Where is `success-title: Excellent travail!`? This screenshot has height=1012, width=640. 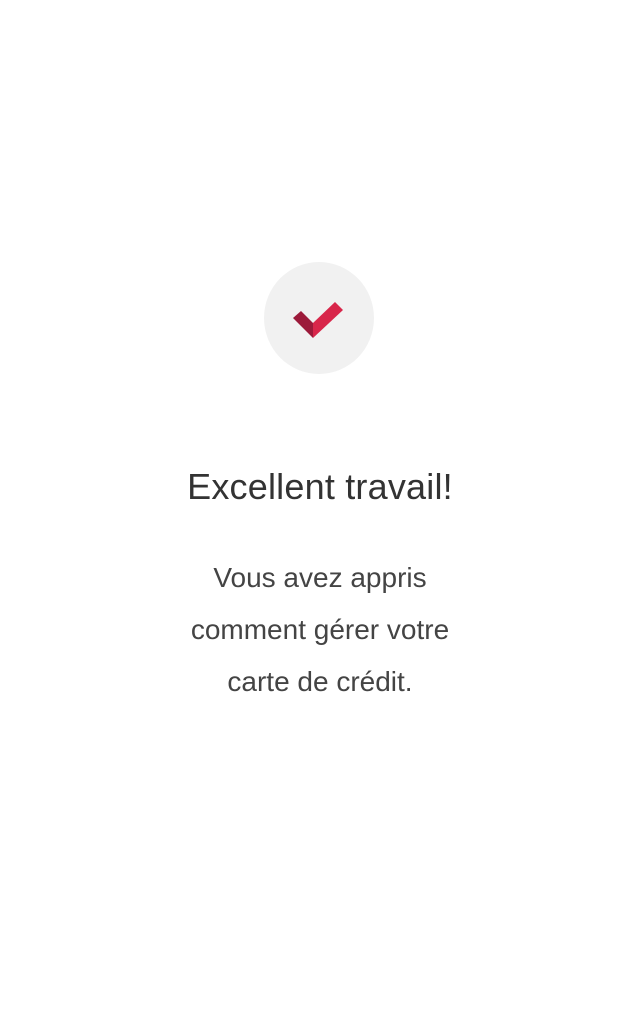
success-title: Excellent travail! is located at coordinates (320, 486).